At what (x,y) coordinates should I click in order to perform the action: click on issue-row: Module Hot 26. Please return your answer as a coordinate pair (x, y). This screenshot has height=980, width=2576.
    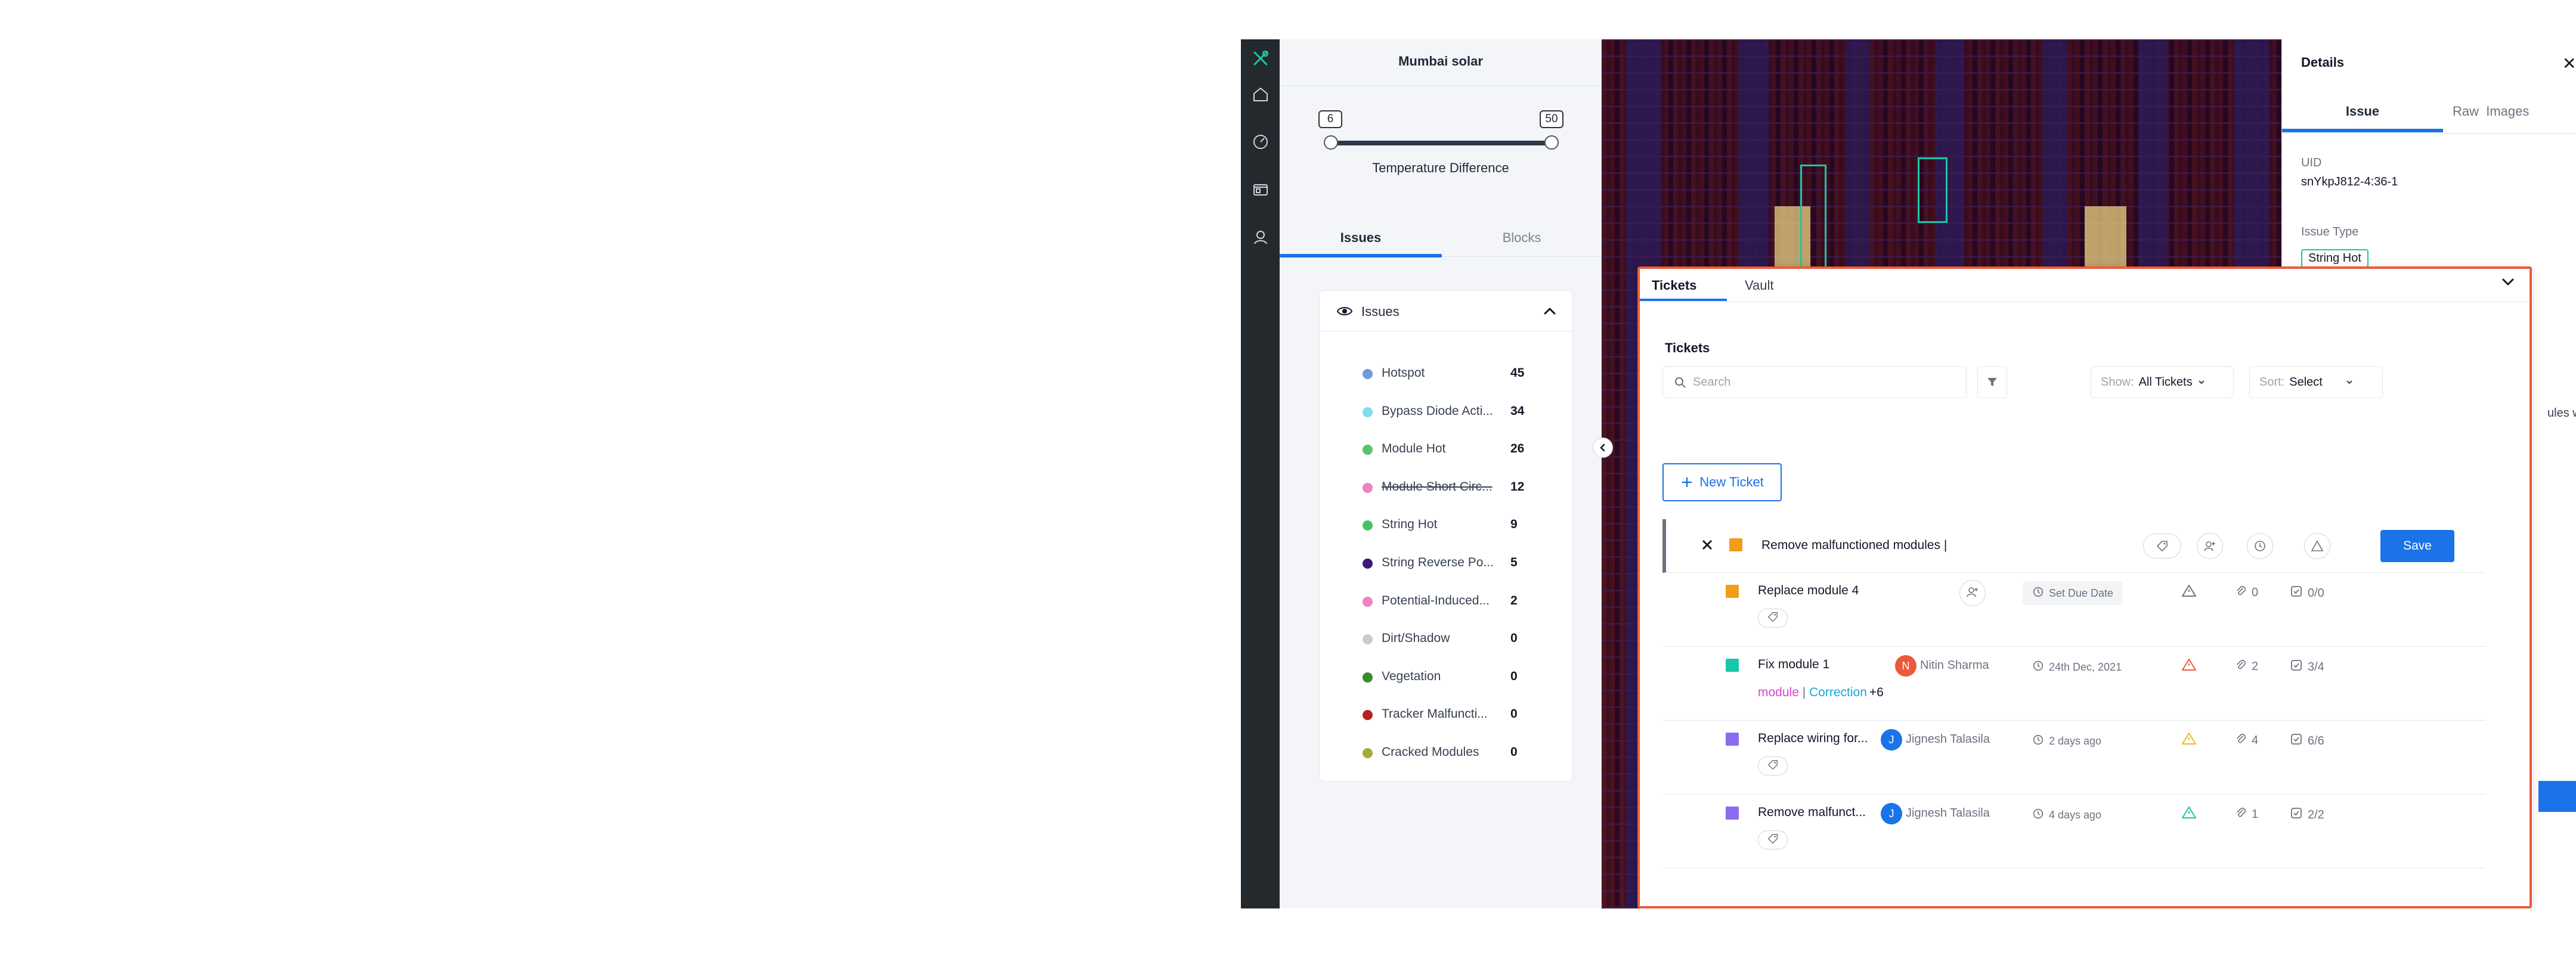
    Looking at the image, I should click on (1447, 449).